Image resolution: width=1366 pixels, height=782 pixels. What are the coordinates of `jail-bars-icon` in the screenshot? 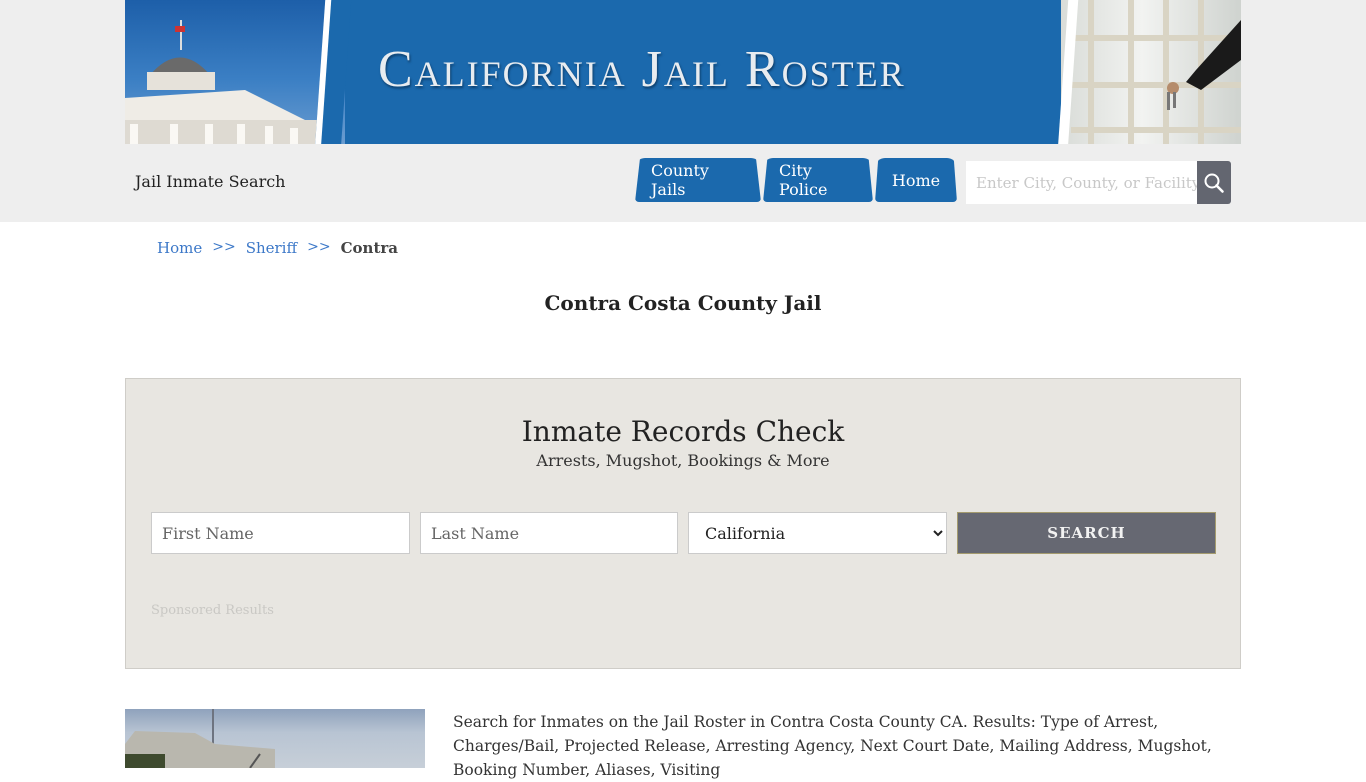 It's located at (1156, 72).